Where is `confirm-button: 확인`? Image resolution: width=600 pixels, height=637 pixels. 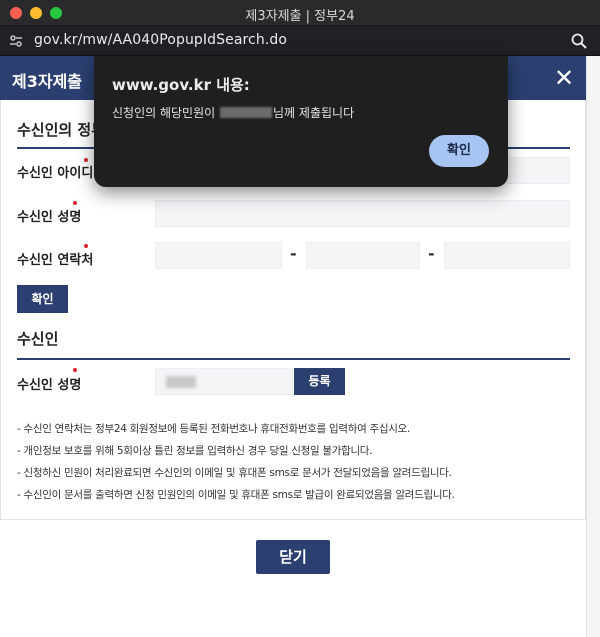 confirm-button: 확인 is located at coordinates (42, 299).